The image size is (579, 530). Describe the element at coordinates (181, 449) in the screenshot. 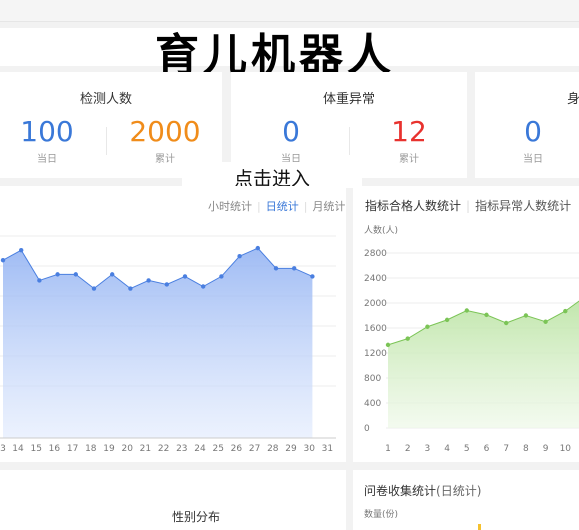

I see `x-tick-label: 23` at that location.